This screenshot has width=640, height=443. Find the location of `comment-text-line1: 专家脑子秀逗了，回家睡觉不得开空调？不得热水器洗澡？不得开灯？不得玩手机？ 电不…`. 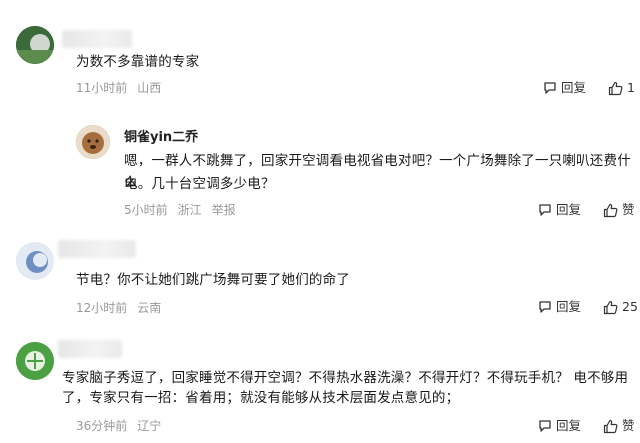

comment-text-line1: 专家脑子秀逗了，回家睡觉不得开空调？不得热水器洗澡？不得开灯？不得玩手机？ 电不… is located at coordinates (345, 378).